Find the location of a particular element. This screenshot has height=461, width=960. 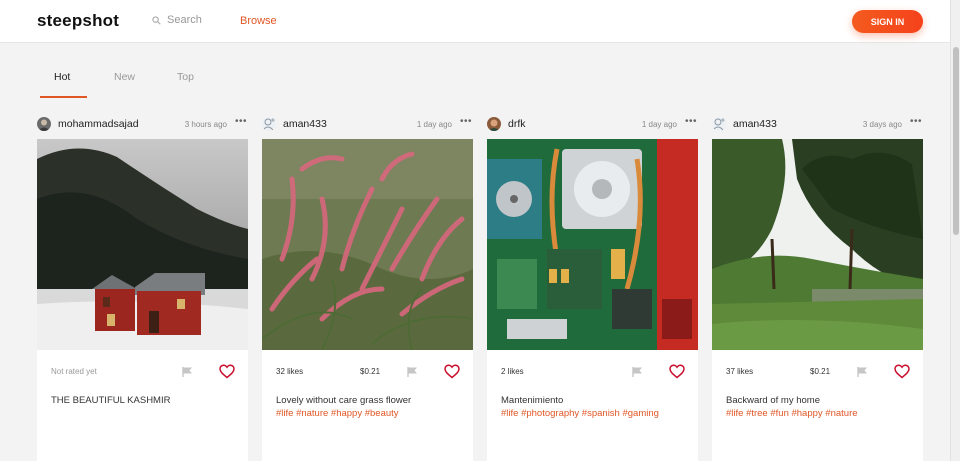

likes-count: 32 likes is located at coordinates (290, 371).